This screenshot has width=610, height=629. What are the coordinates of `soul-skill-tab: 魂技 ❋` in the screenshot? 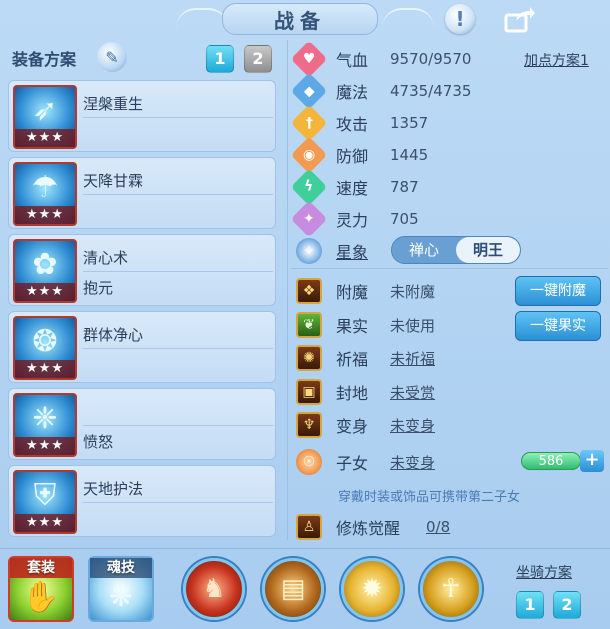 It's located at (121, 589).